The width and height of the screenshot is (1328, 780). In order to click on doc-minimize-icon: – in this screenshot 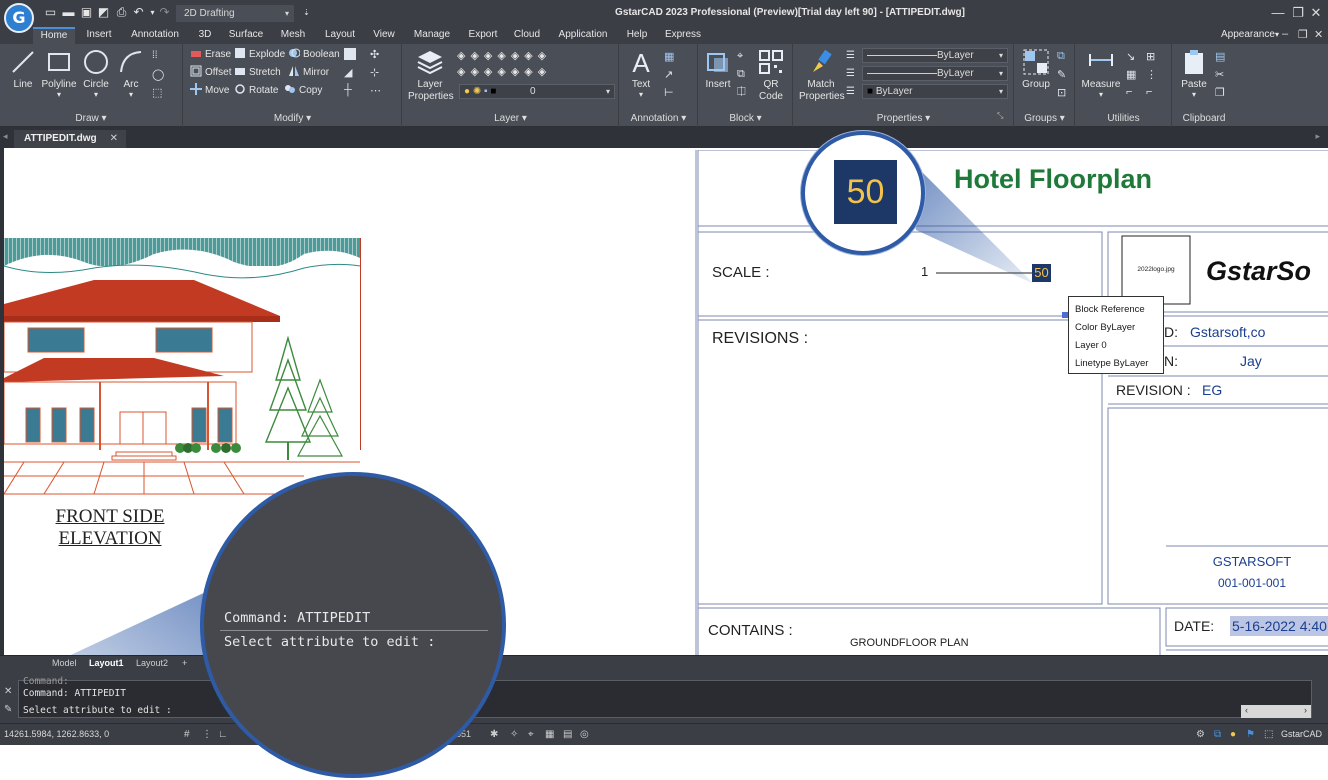, I will do `click(1285, 34)`.